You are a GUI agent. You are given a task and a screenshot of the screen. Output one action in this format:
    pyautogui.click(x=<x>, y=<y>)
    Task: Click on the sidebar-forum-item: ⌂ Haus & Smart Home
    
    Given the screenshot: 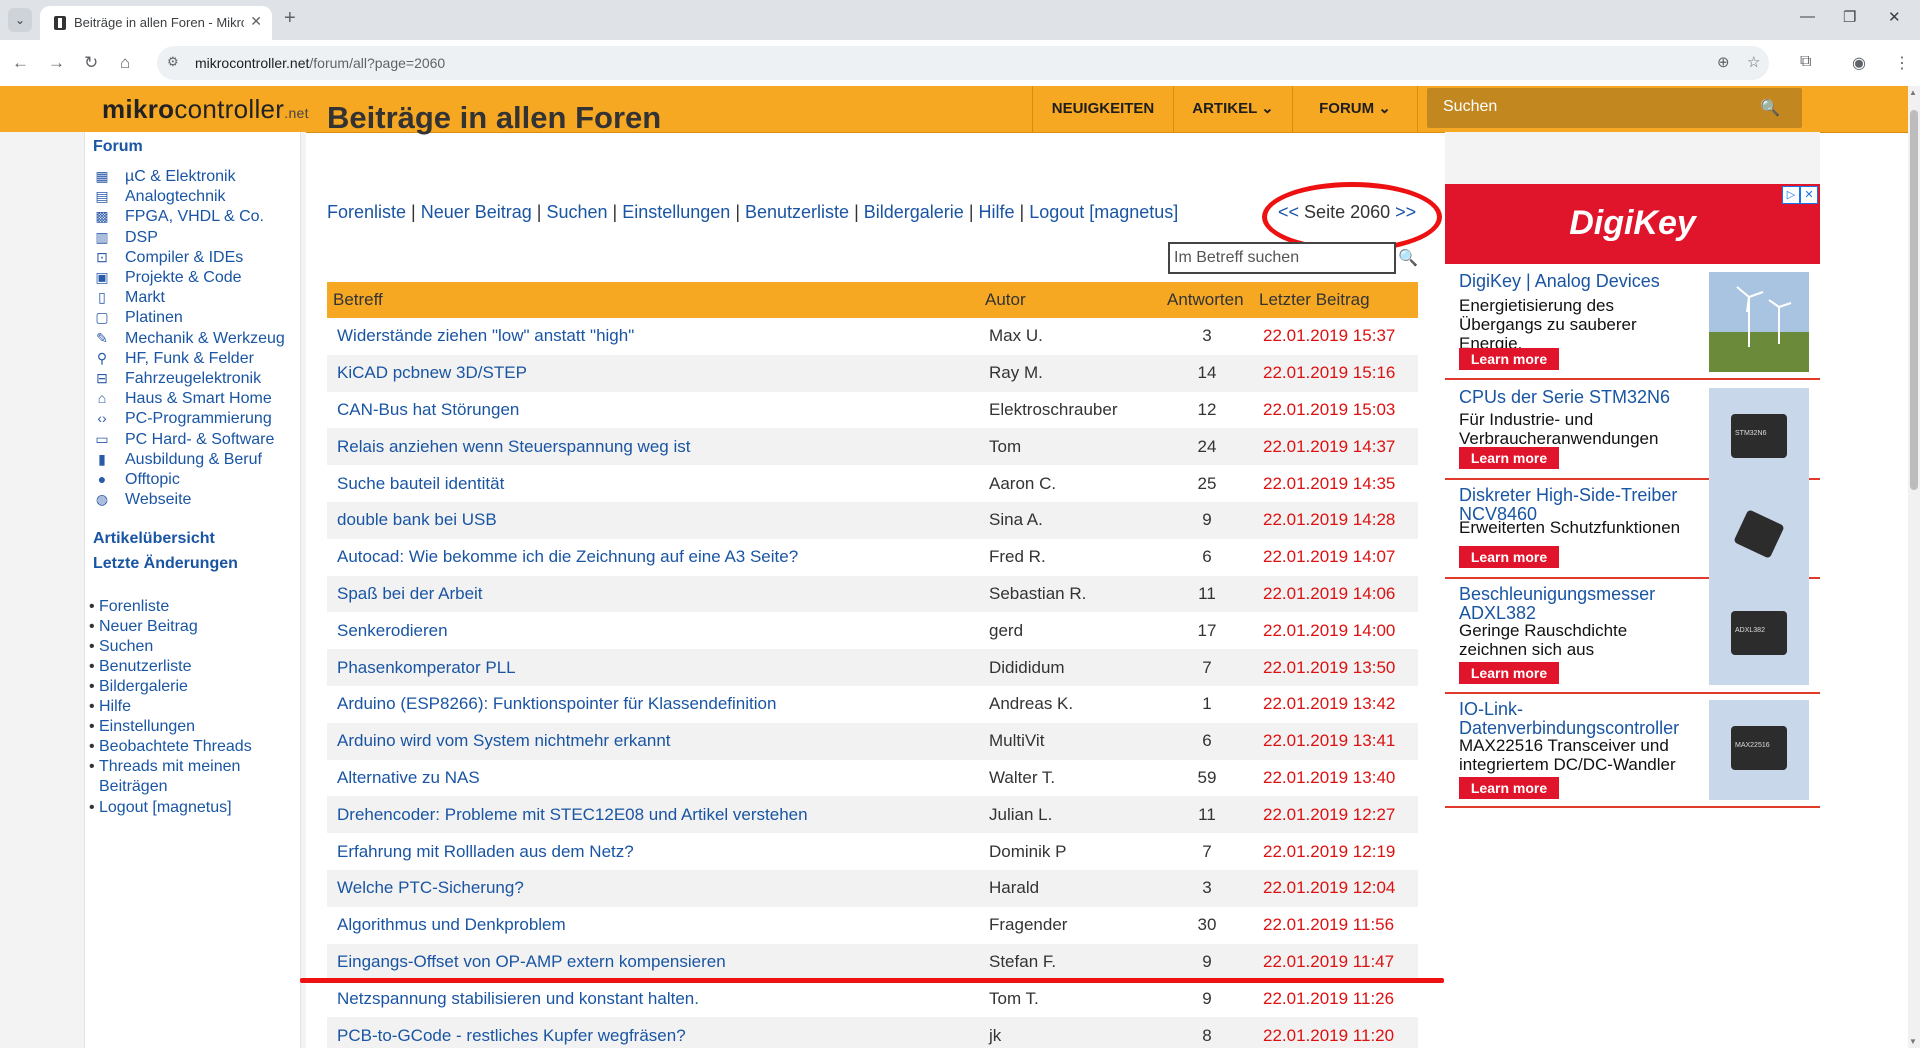 What is the action you would take?
    pyautogui.click(x=182, y=399)
    